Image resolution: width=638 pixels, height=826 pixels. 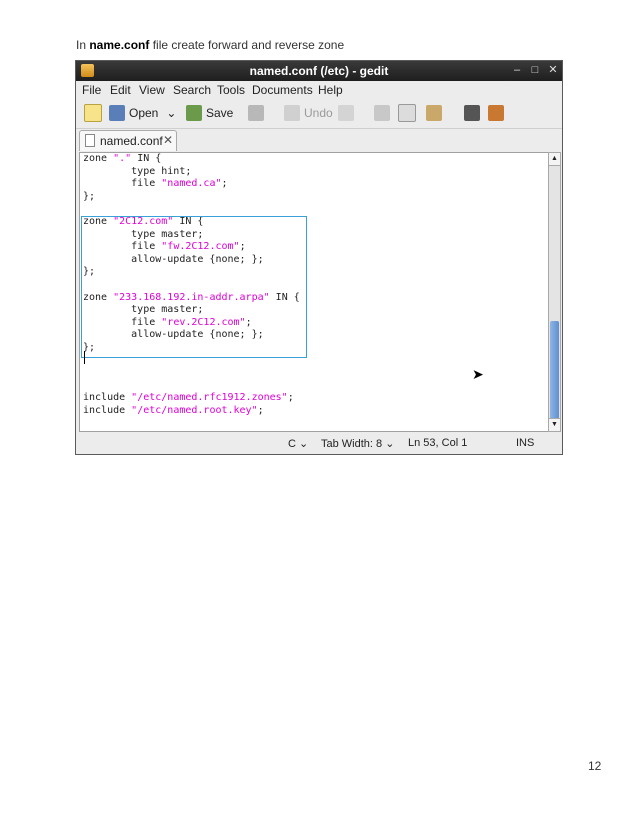 I want to click on menu-tools: Tools, so click(x=231, y=90).